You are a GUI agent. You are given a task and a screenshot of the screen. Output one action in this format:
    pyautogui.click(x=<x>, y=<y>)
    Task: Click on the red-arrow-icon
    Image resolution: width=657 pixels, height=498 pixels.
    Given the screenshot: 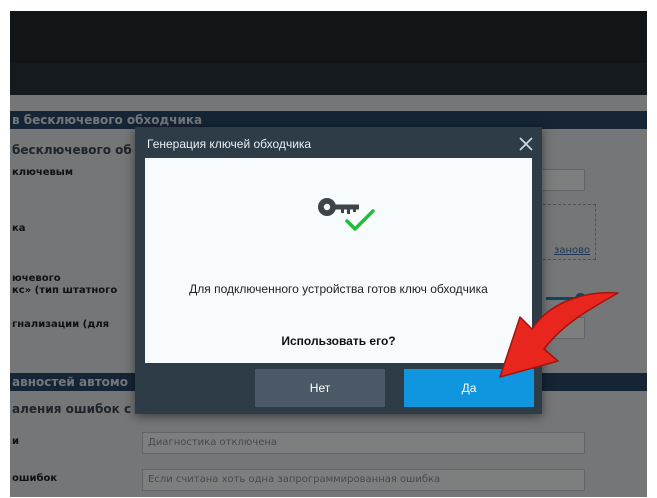 What is the action you would take?
    pyautogui.click(x=560, y=340)
    